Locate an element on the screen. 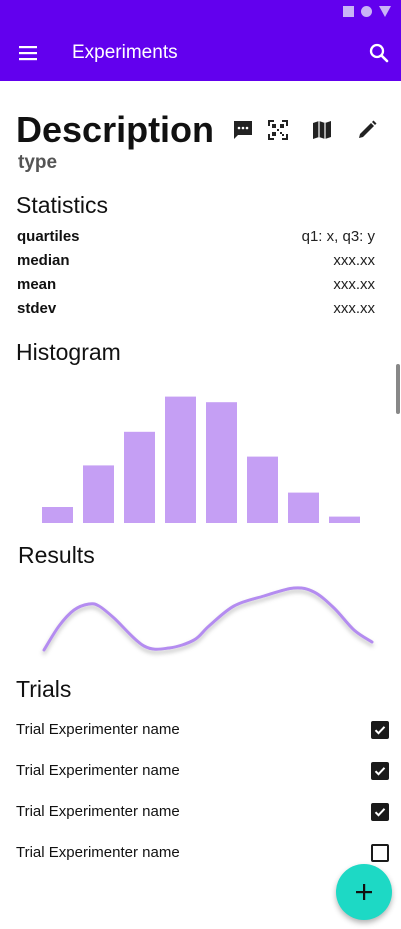 The image size is (401, 929). search-icon is located at coordinates (379, 53).